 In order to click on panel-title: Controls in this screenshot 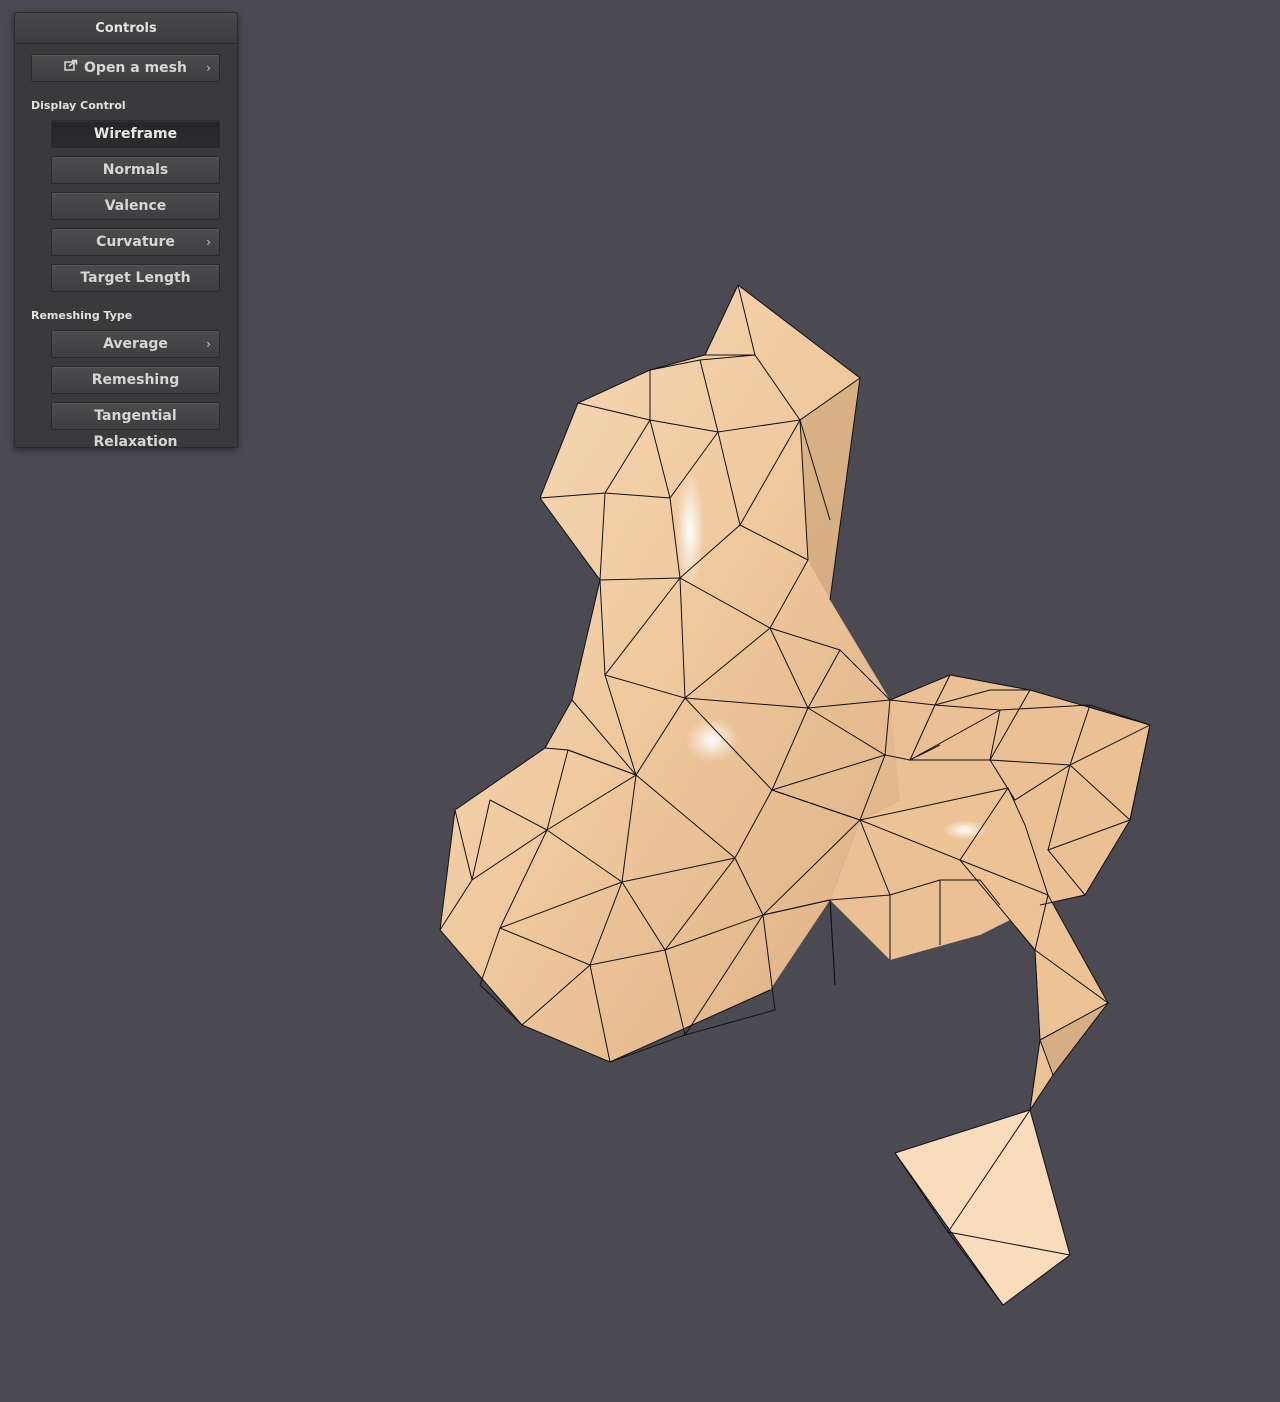, I will do `click(126, 28)`.